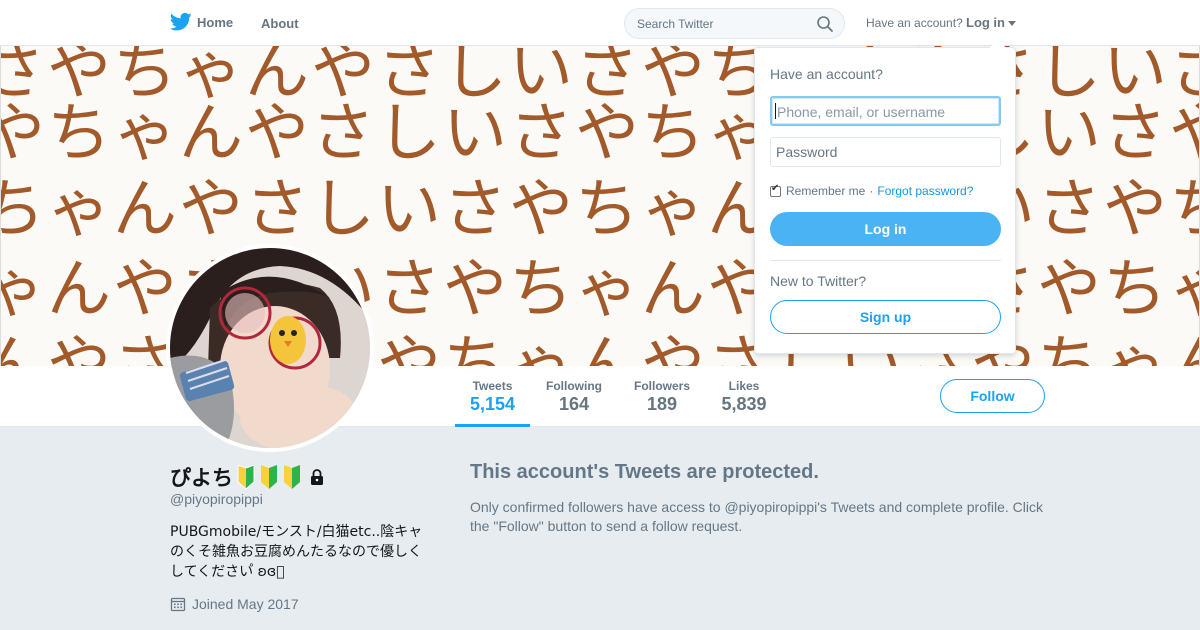  What do you see at coordinates (574, 404) in the screenshot?
I see `stat-value: 164` at bounding box center [574, 404].